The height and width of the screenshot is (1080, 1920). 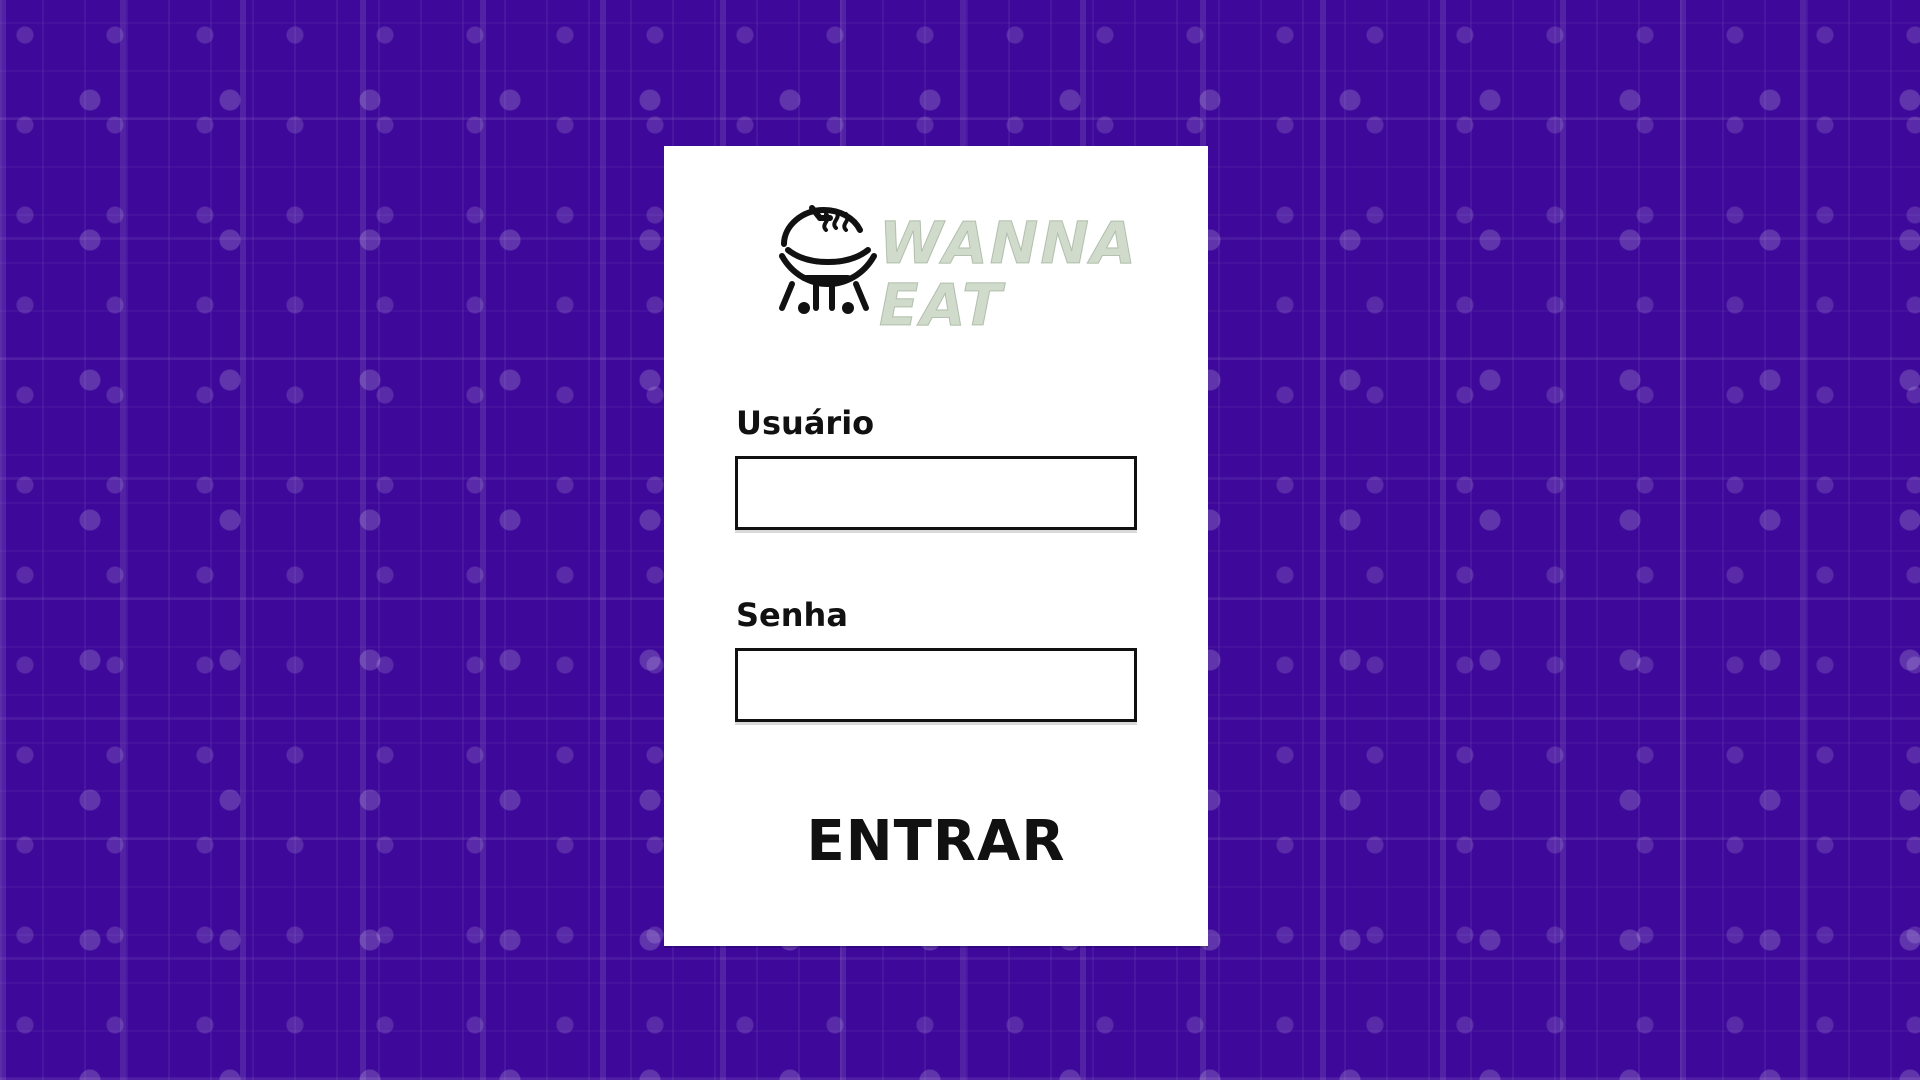 I want to click on brand-logo: WANNA EAT, so click(x=964, y=261).